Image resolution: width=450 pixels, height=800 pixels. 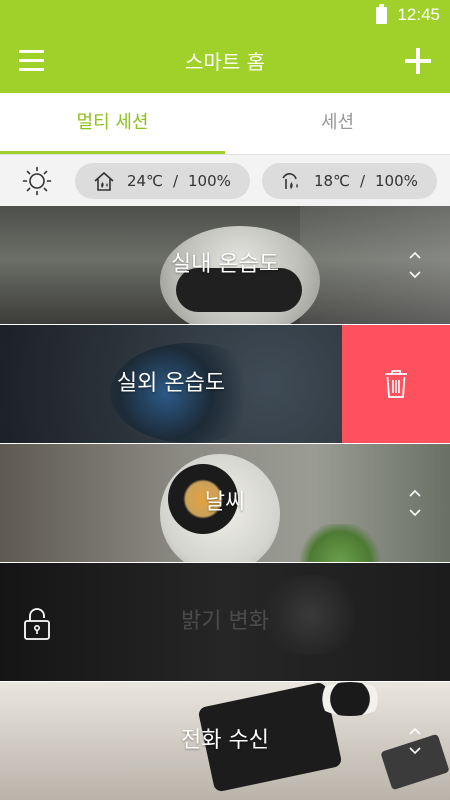 I want to click on scene-row-outdoor: 실외 온습도, so click(x=225, y=384).